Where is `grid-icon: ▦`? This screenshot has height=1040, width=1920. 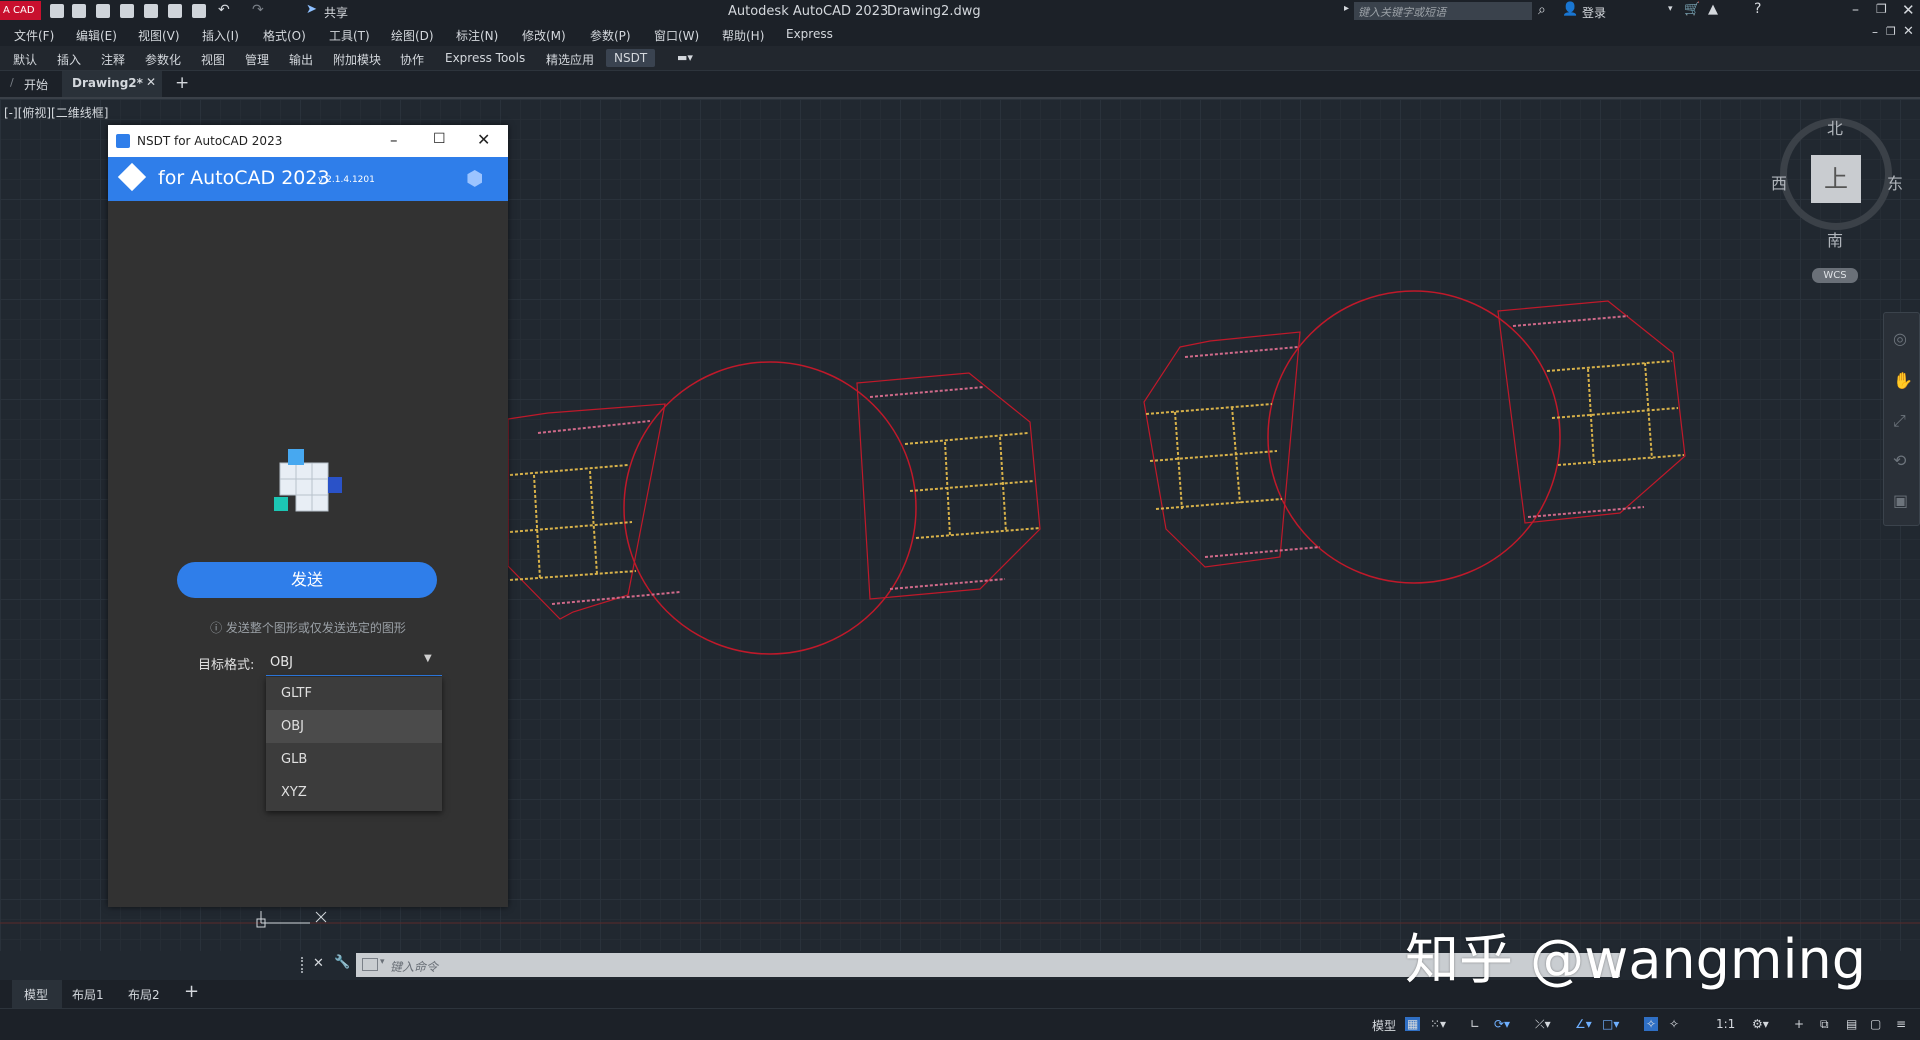 grid-icon: ▦ is located at coordinates (1413, 1024).